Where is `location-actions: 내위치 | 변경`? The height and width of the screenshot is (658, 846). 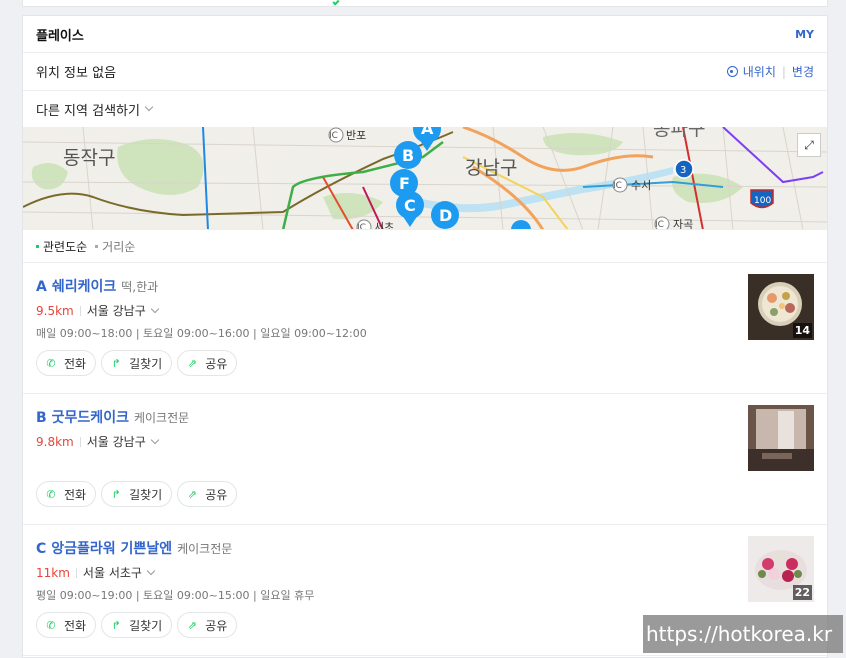
location-actions: 내위치 | 변경 is located at coordinates (770, 71).